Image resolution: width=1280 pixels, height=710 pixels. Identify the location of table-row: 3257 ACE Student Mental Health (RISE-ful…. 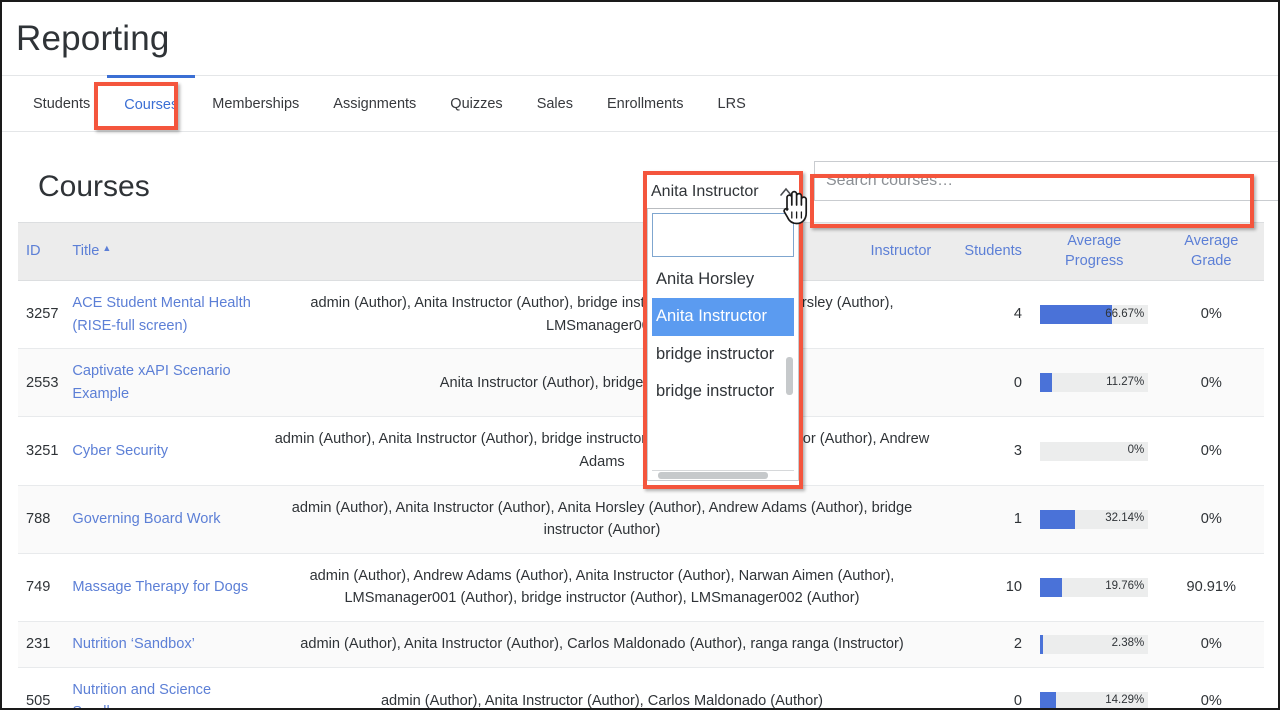
(641, 315).